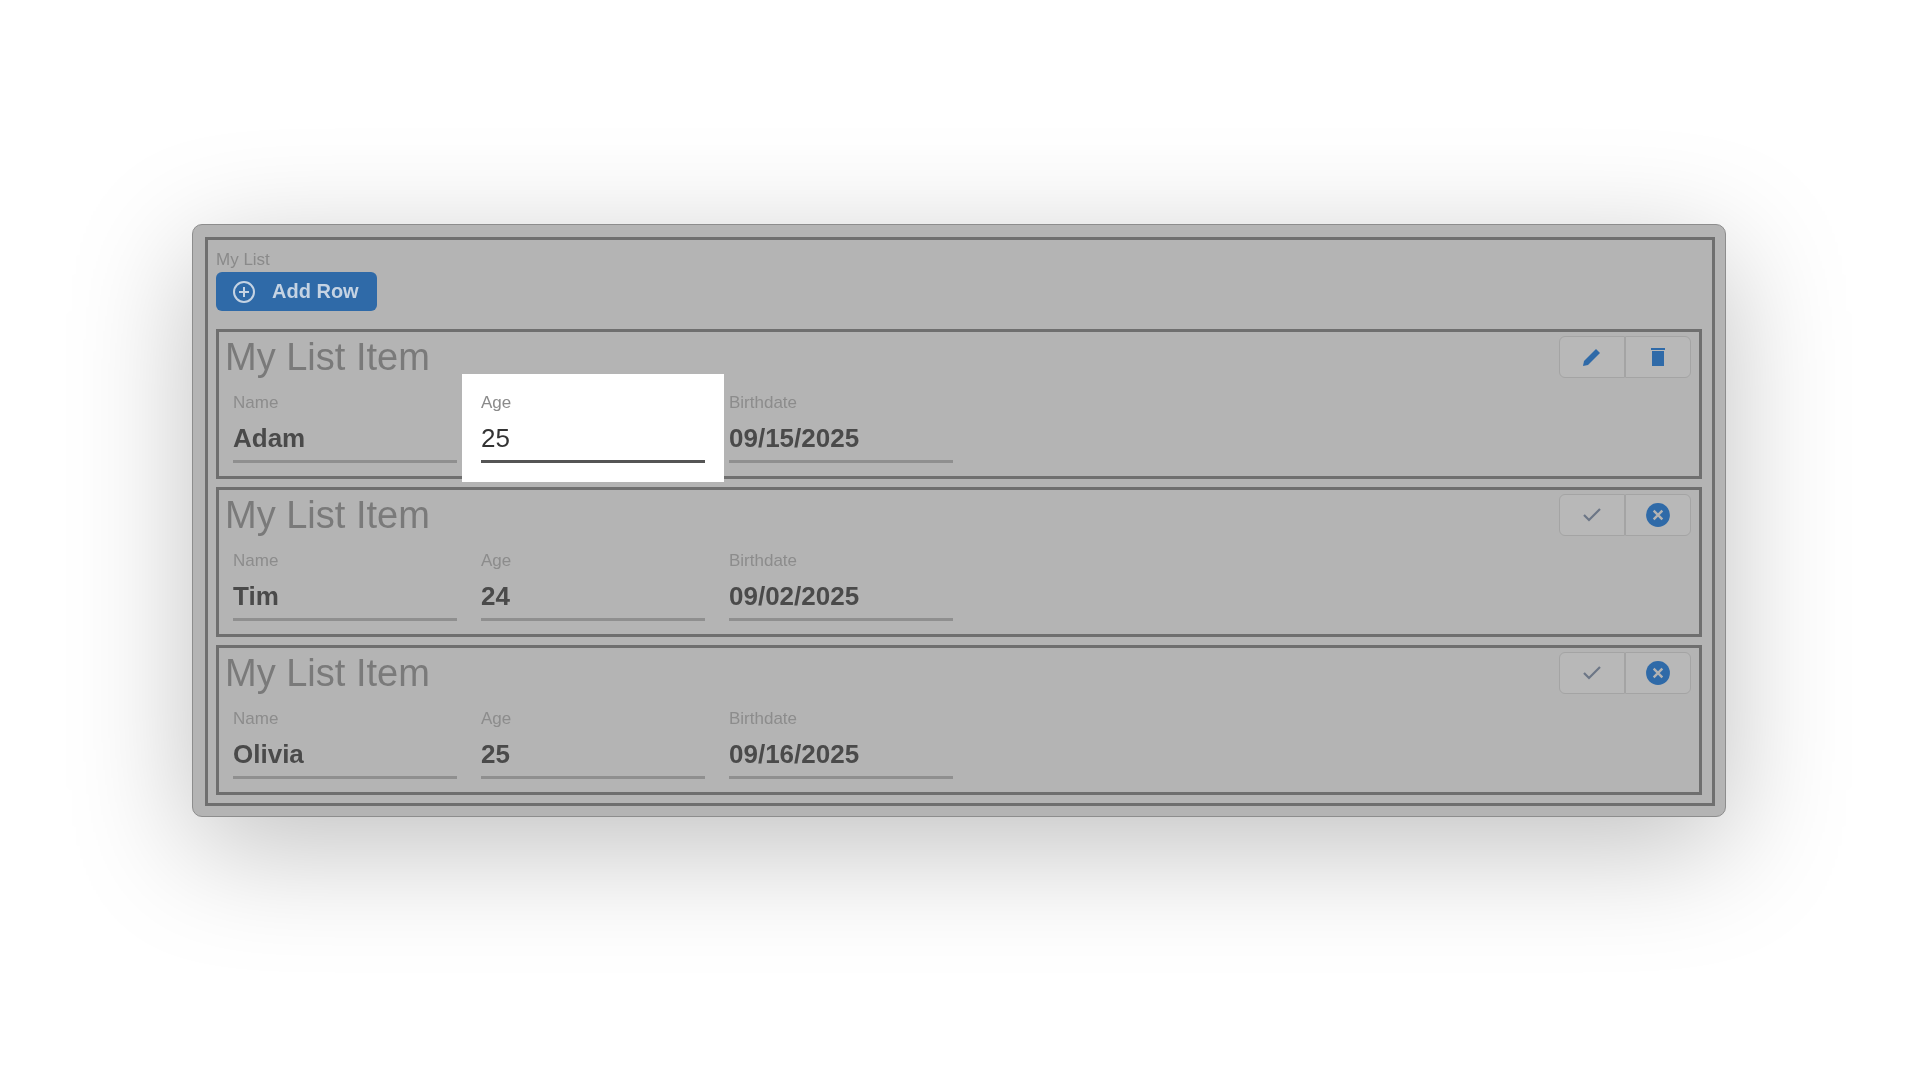  Describe the element at coordinates (795, 596) in the screenshot. I see `field-value: 09/02/2025` at that location.